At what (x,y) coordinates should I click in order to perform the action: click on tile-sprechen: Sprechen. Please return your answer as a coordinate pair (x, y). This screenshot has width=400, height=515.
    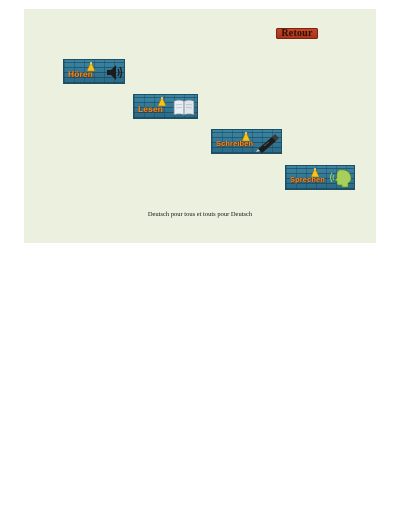
    Looking at the image, I should click on (320, 177).